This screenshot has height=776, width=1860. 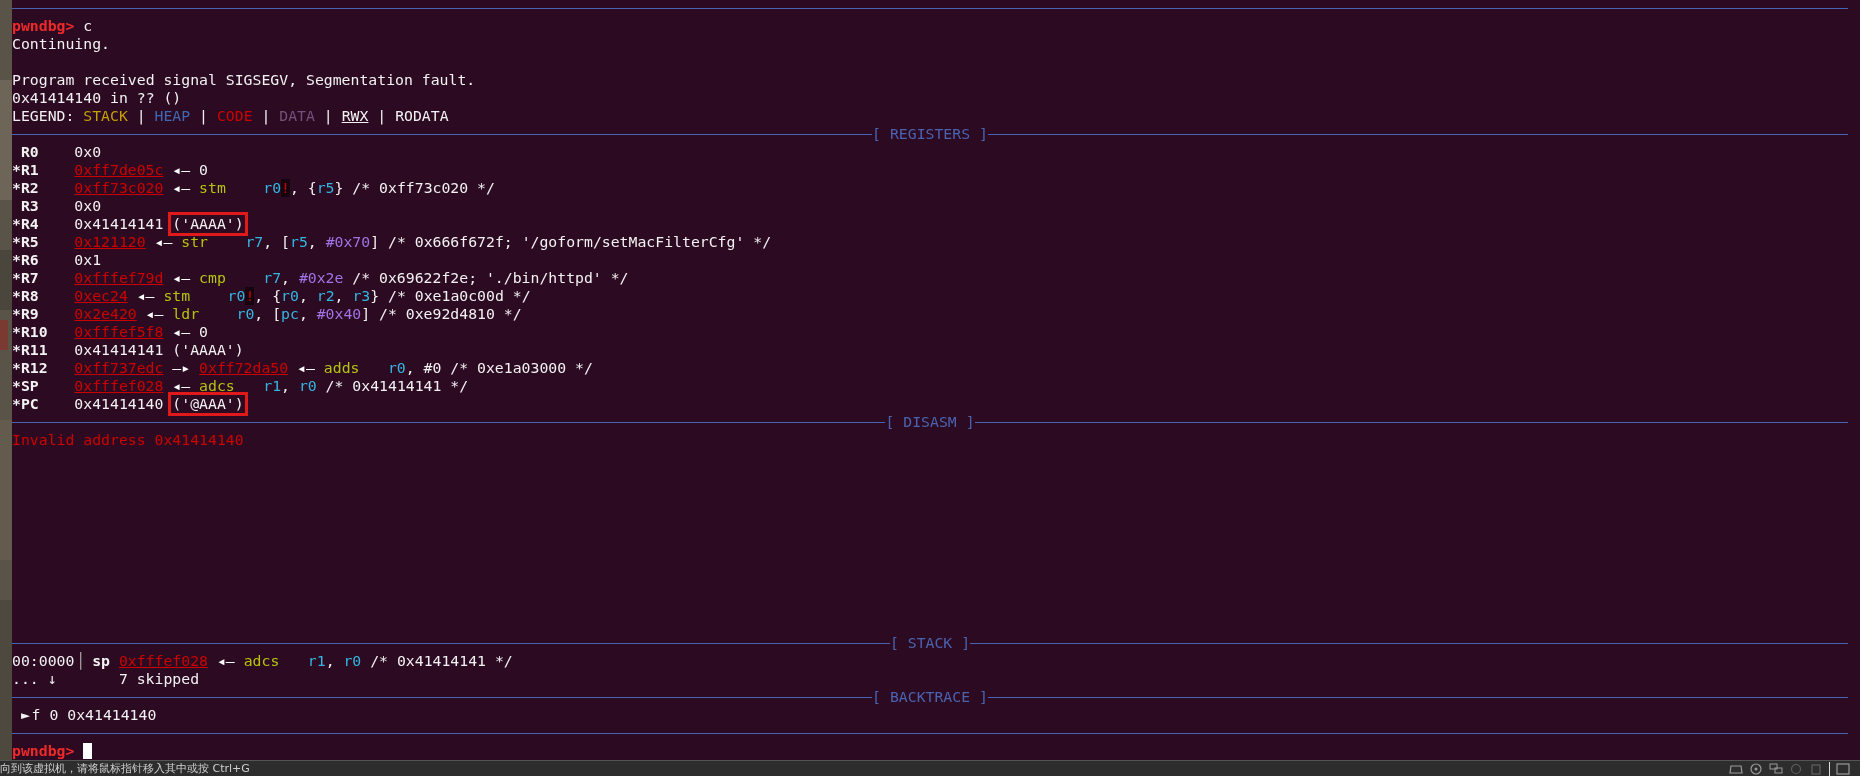 I want to click on section-title: [ REGISTERS ], so click(x=930, y=134).